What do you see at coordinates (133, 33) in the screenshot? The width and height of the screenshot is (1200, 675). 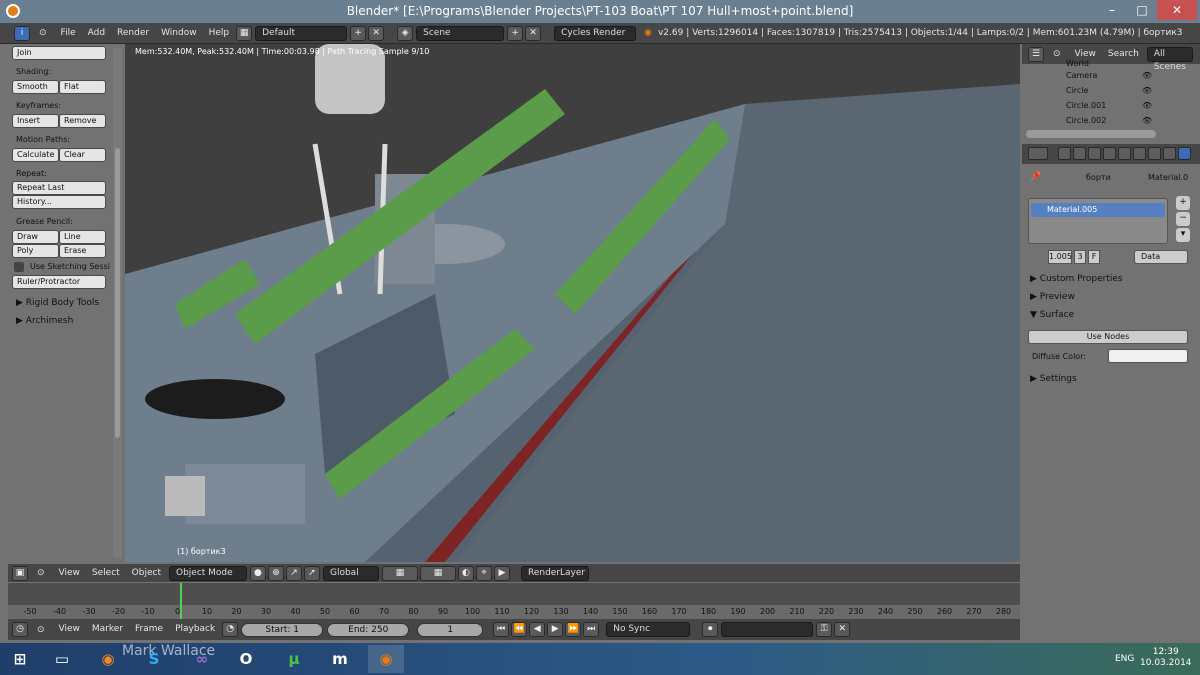 I see `menu-render: Render` at bounding box center [133, 33].